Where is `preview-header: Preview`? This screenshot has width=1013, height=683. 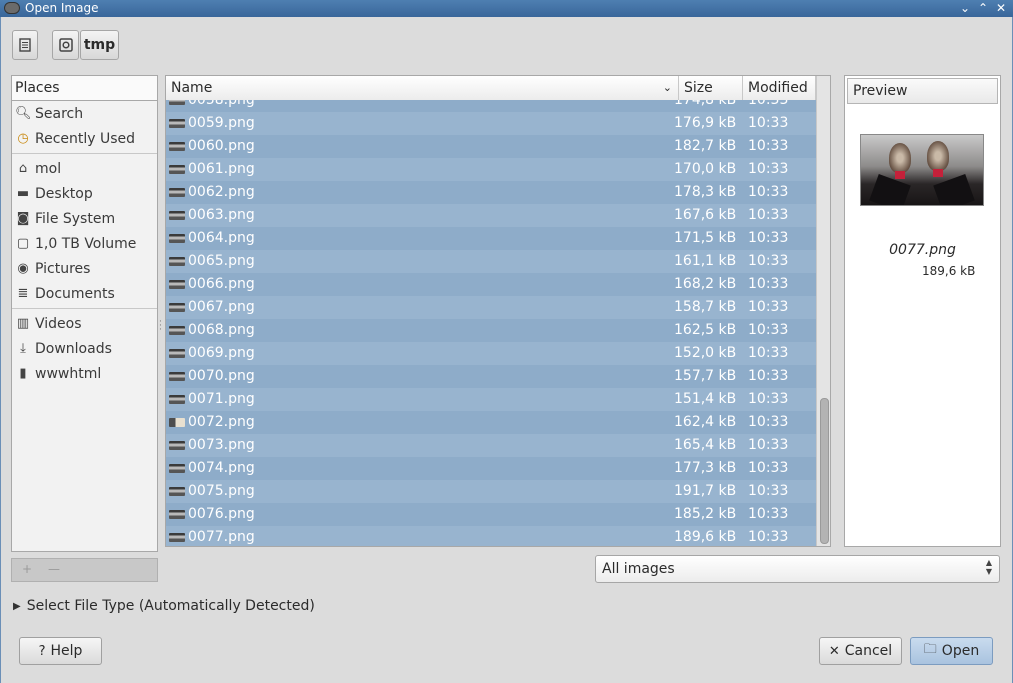
preview-header: Preview is located at coordinates (922, 91).